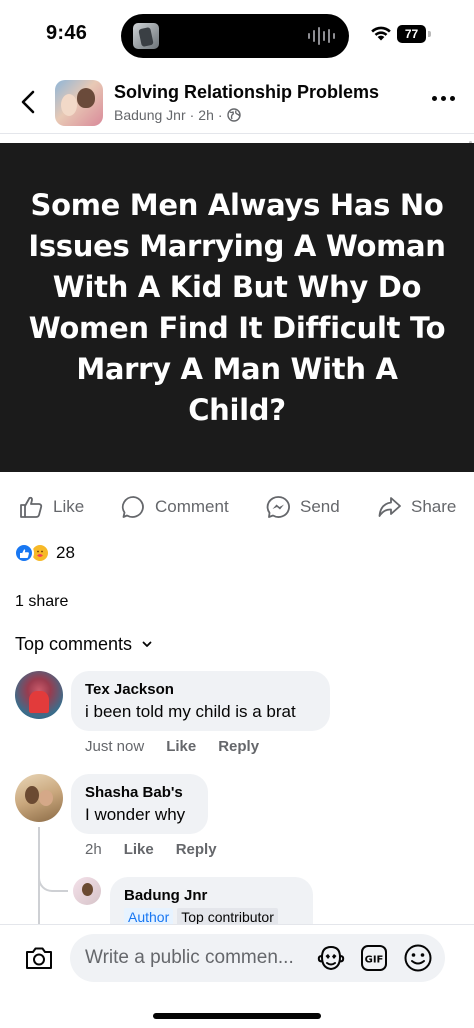 Image resolution: width=474 pixels, height=1028 pixels. I want to click on comment-author: Tex Jackson, so click(200, 689).